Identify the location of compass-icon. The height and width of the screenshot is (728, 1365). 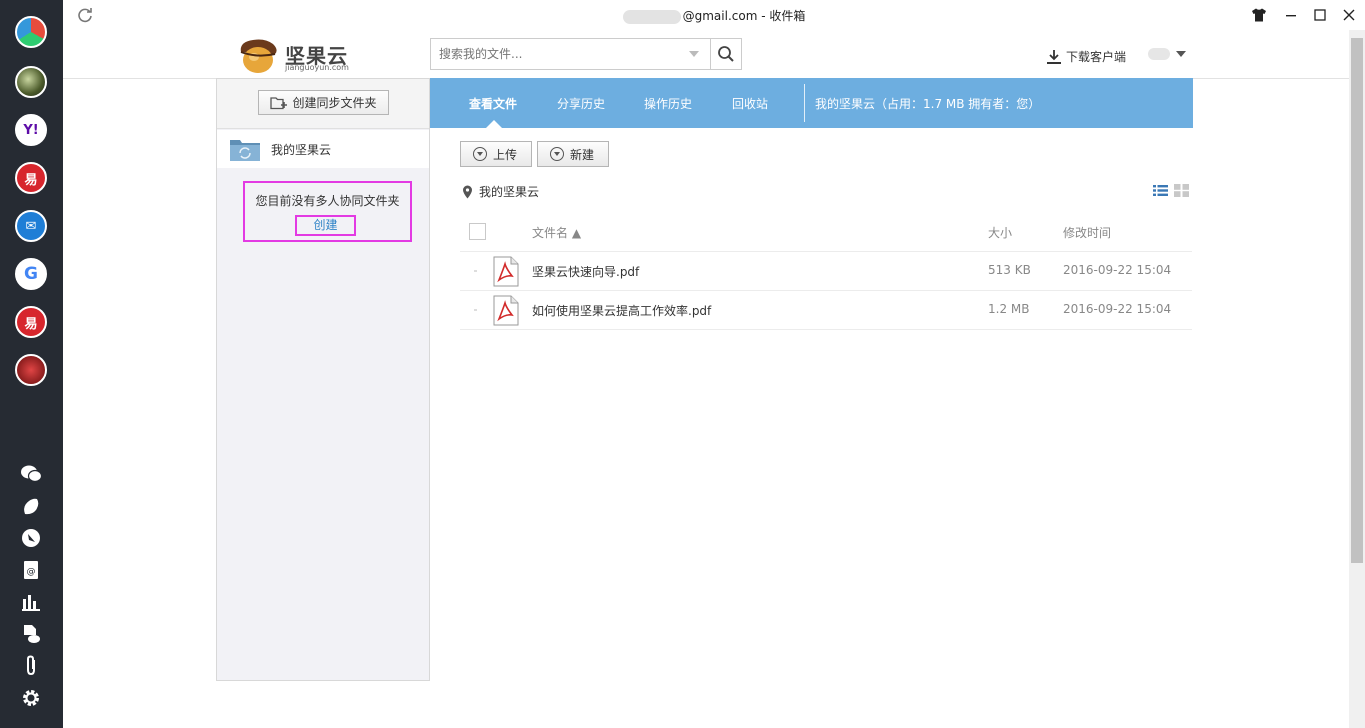
(31, 538).